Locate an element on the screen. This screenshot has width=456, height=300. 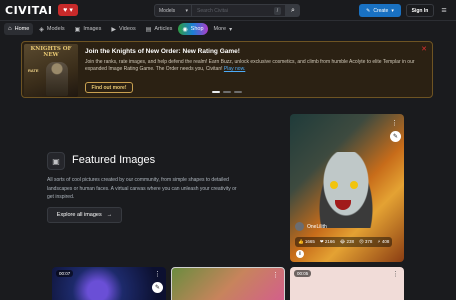
nav-more-label: More is located at coordinates (220, 29).